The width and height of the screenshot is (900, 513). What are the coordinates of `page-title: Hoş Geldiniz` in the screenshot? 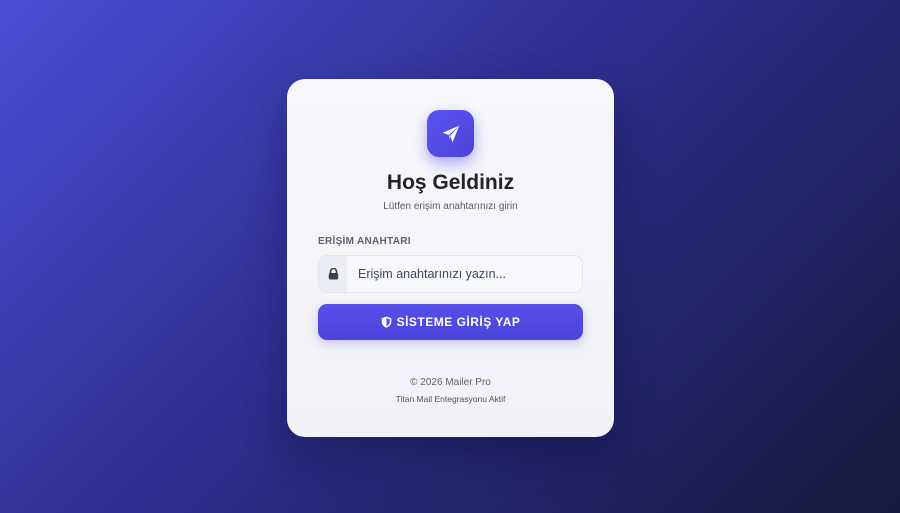 It's located at (450, 182).